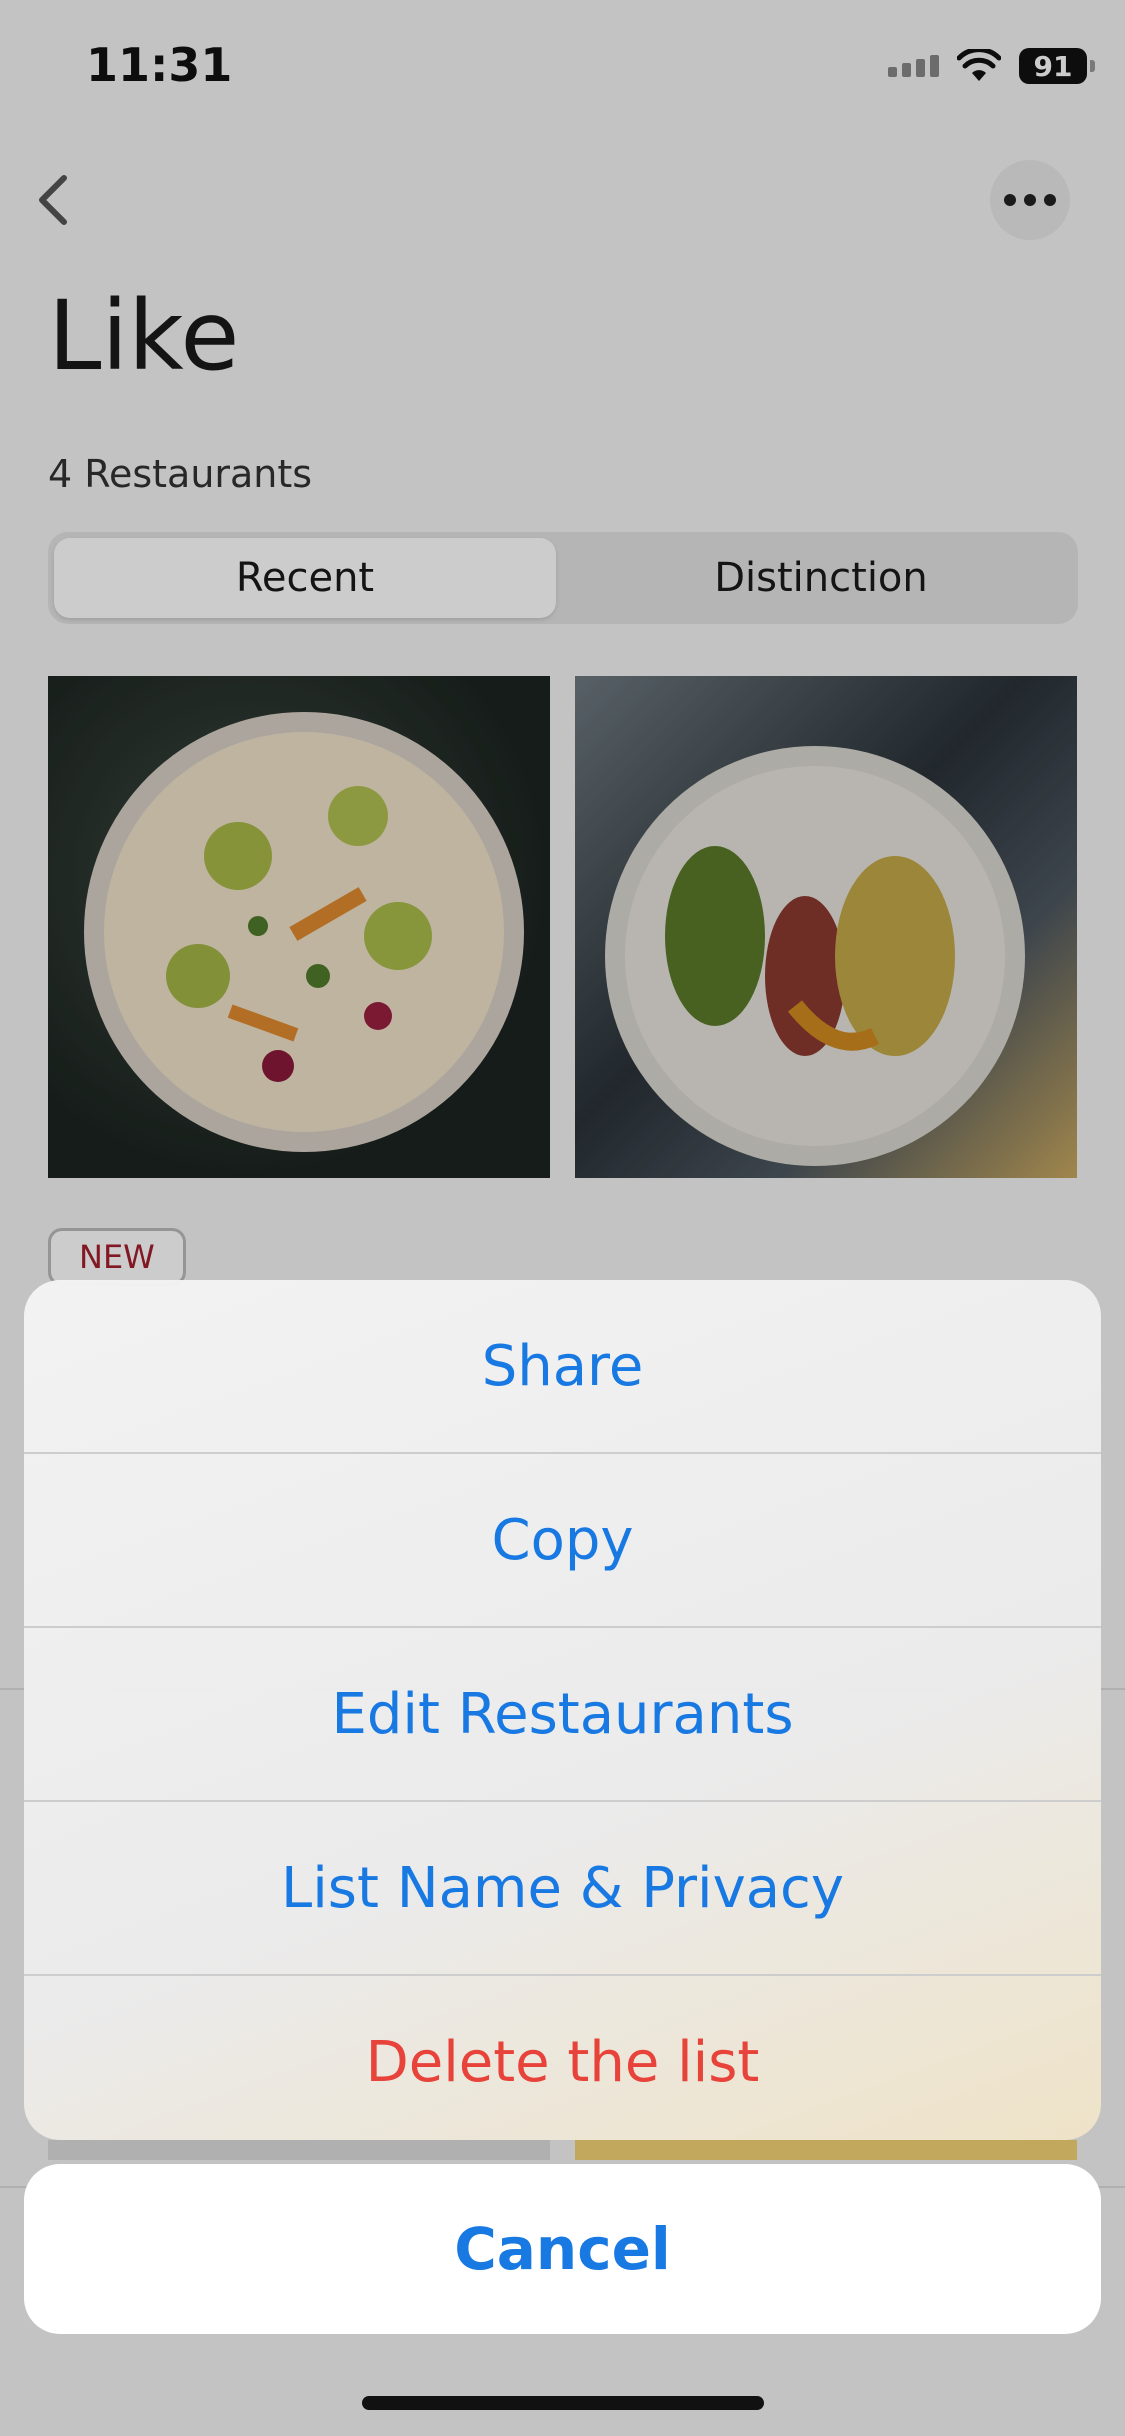 The height and width of the screenshot is (2436, 1125). Describe the element at coordinates (562, 2058) in the screenshot. I see `delete-list-button: Delete the list` at that location.